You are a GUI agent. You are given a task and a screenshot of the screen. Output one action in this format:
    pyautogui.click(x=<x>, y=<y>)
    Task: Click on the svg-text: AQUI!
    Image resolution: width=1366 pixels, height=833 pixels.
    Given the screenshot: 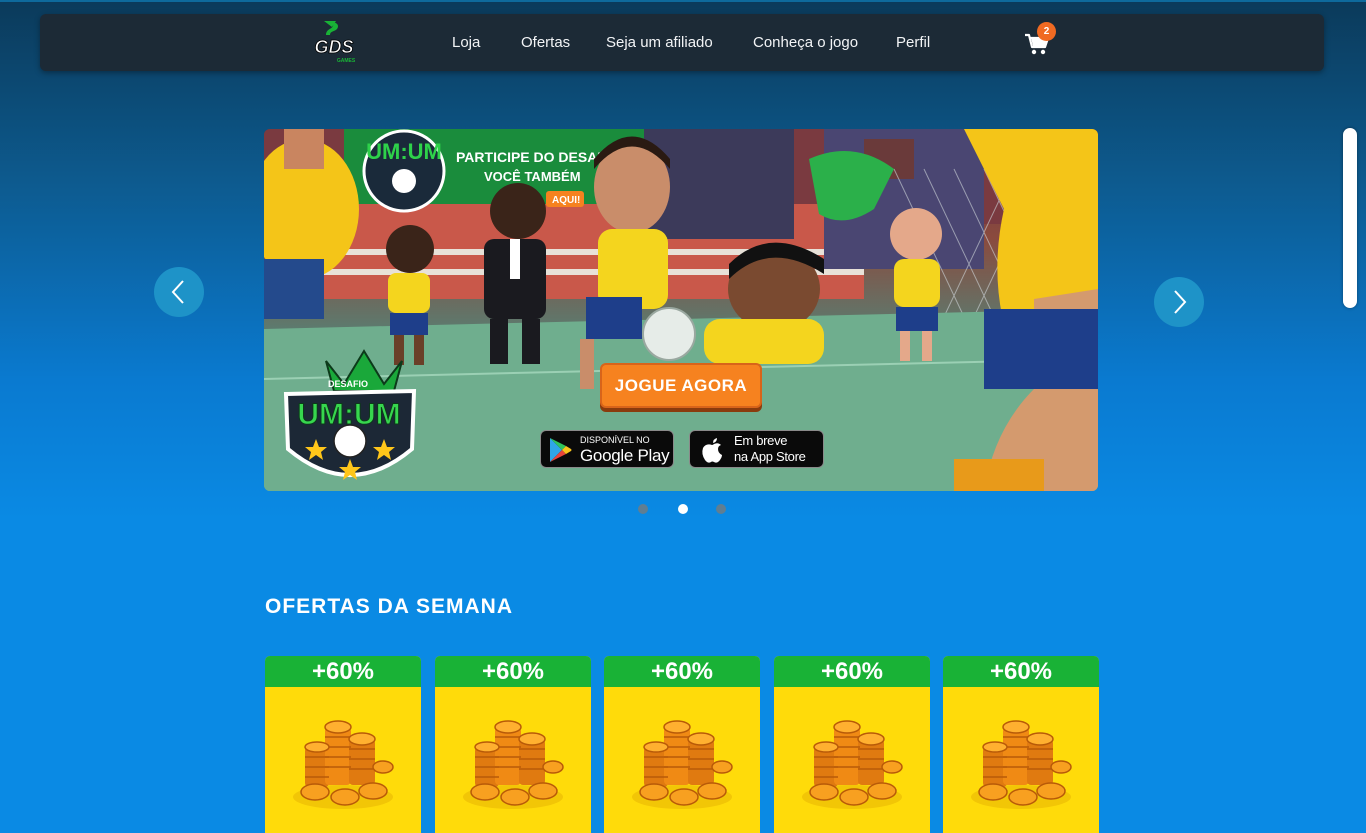 What is the action you would take?
    pyautogui.click(x=566, y=200)
    